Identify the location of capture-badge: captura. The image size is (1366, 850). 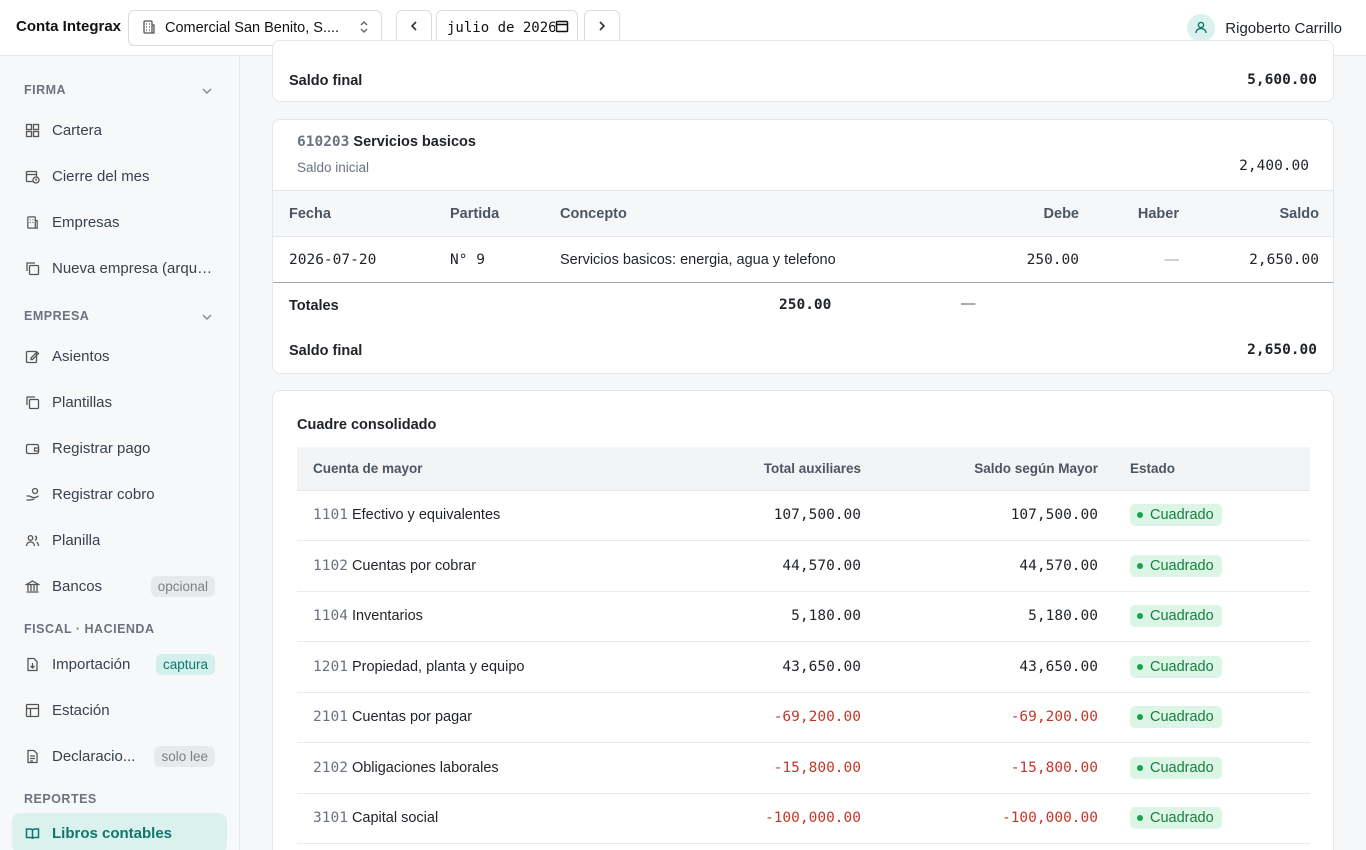
(185, 664).